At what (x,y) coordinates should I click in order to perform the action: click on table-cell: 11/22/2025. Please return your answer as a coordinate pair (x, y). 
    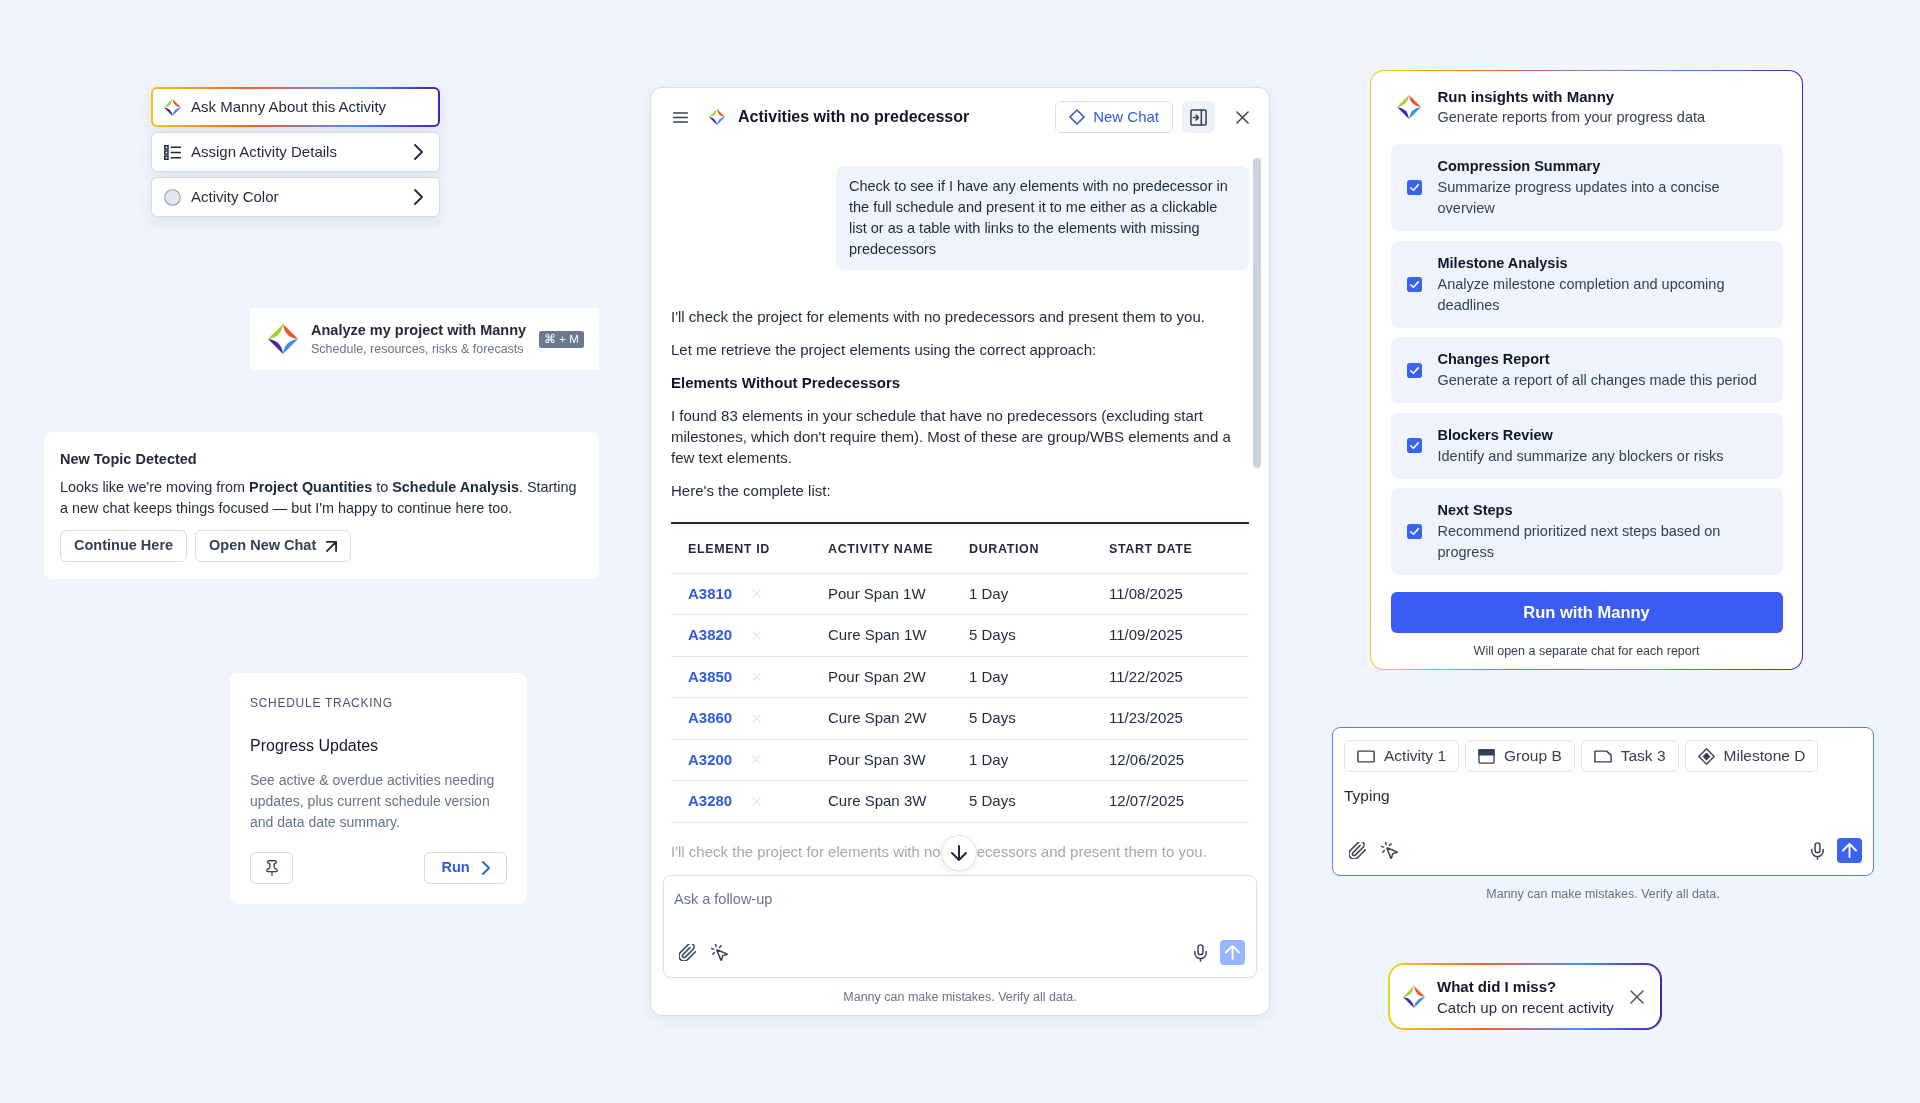
    Looking at the image, I should click on (1146, 676).